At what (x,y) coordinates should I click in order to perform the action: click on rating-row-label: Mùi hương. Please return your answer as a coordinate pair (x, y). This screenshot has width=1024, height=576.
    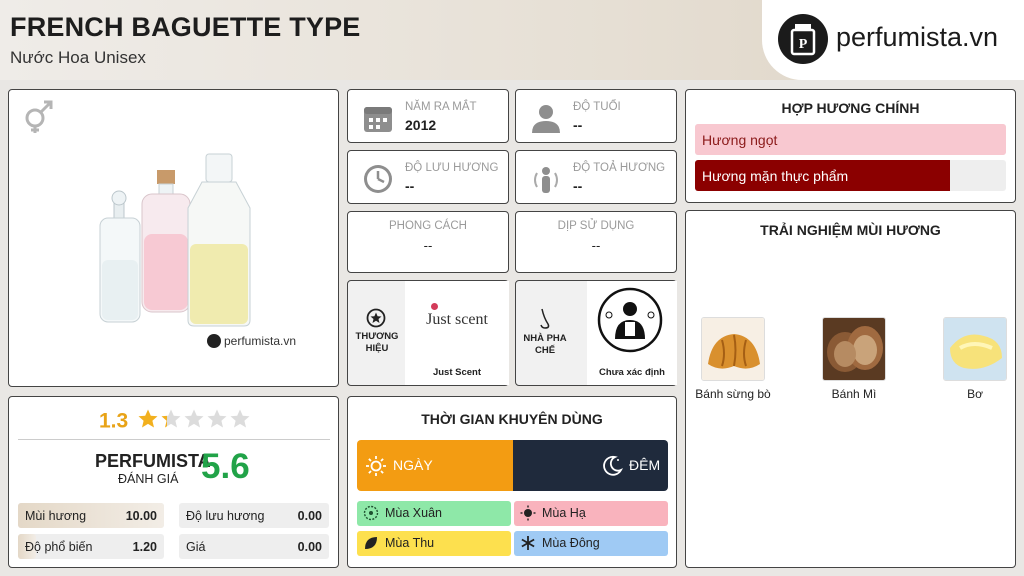
    Looking at the image, I should click on (56, 516).